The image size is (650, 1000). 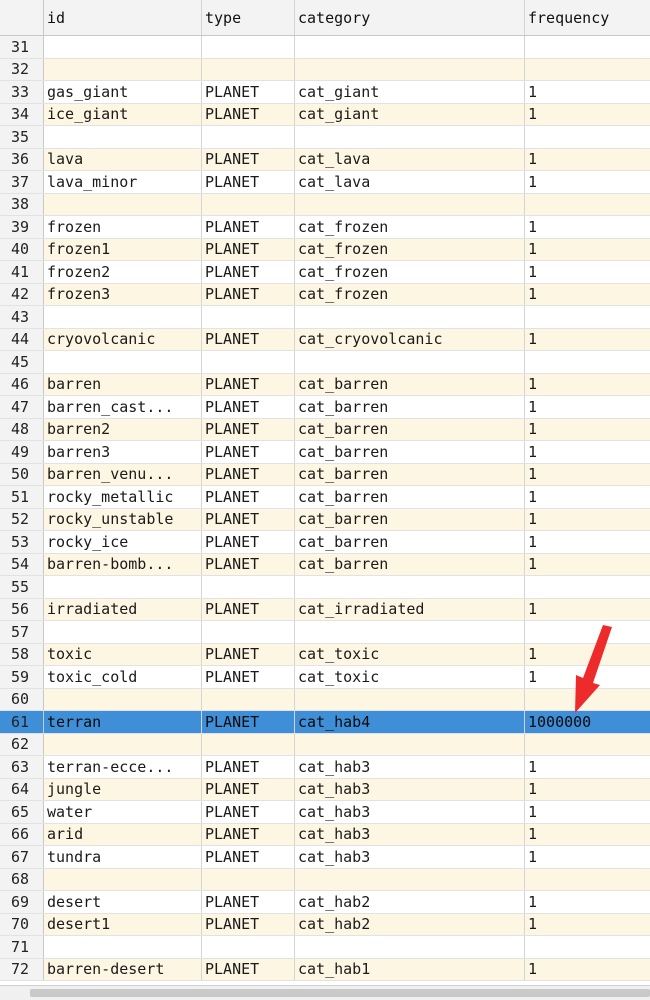 I want to click on table-row: 43, so click(x=325, y=317).